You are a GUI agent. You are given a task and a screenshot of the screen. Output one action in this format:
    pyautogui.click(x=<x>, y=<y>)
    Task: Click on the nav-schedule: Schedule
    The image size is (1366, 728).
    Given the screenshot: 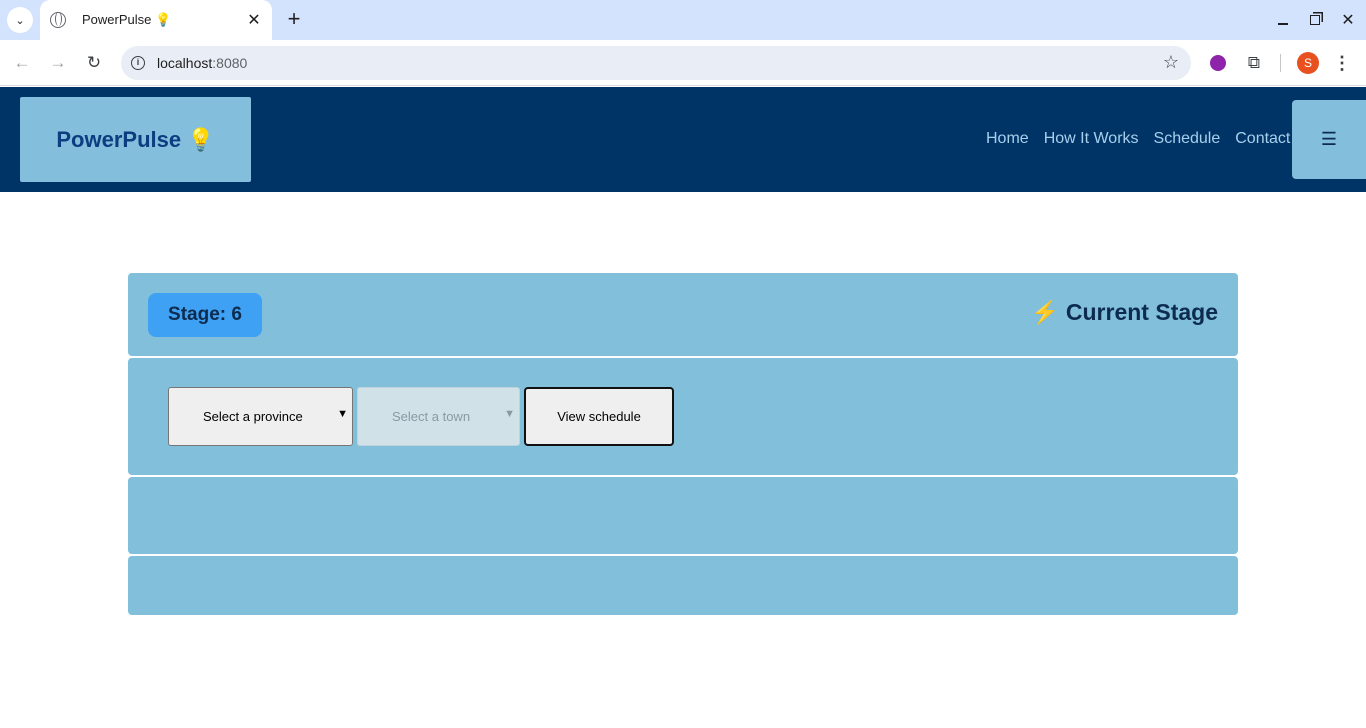 What is the action you would take?
    pyautogui.click(x=1187, y=139)
    